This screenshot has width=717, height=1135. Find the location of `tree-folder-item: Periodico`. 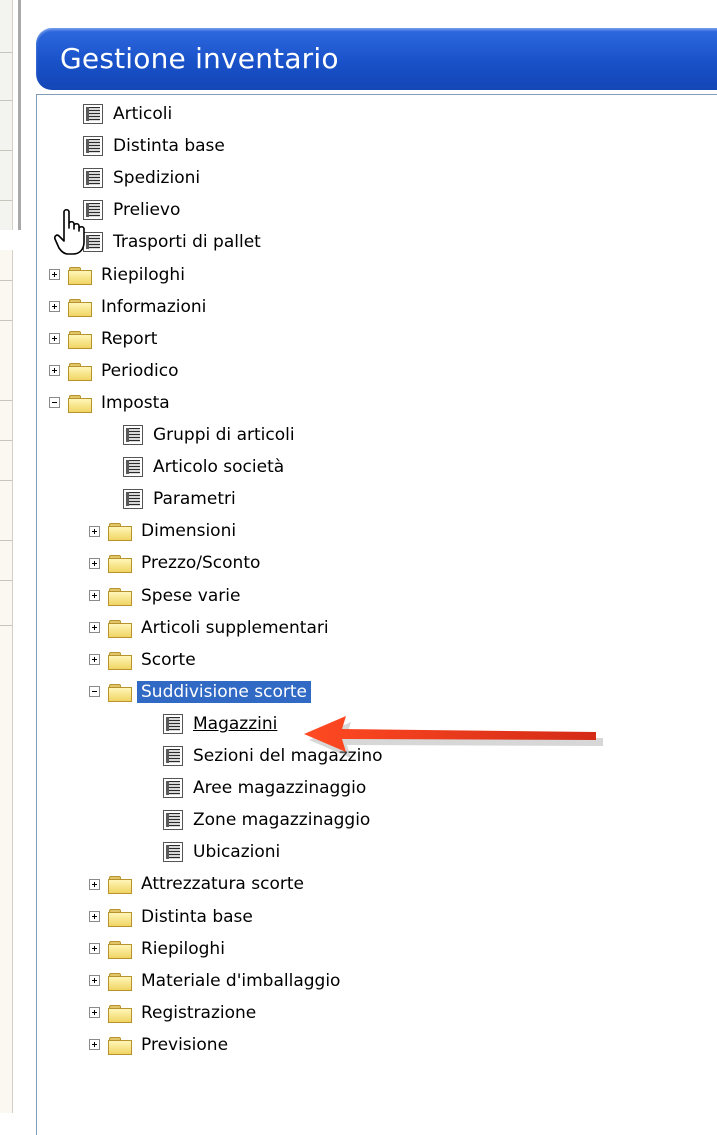

tree-folder-item: Periodico is located at coordinates (113, 371).